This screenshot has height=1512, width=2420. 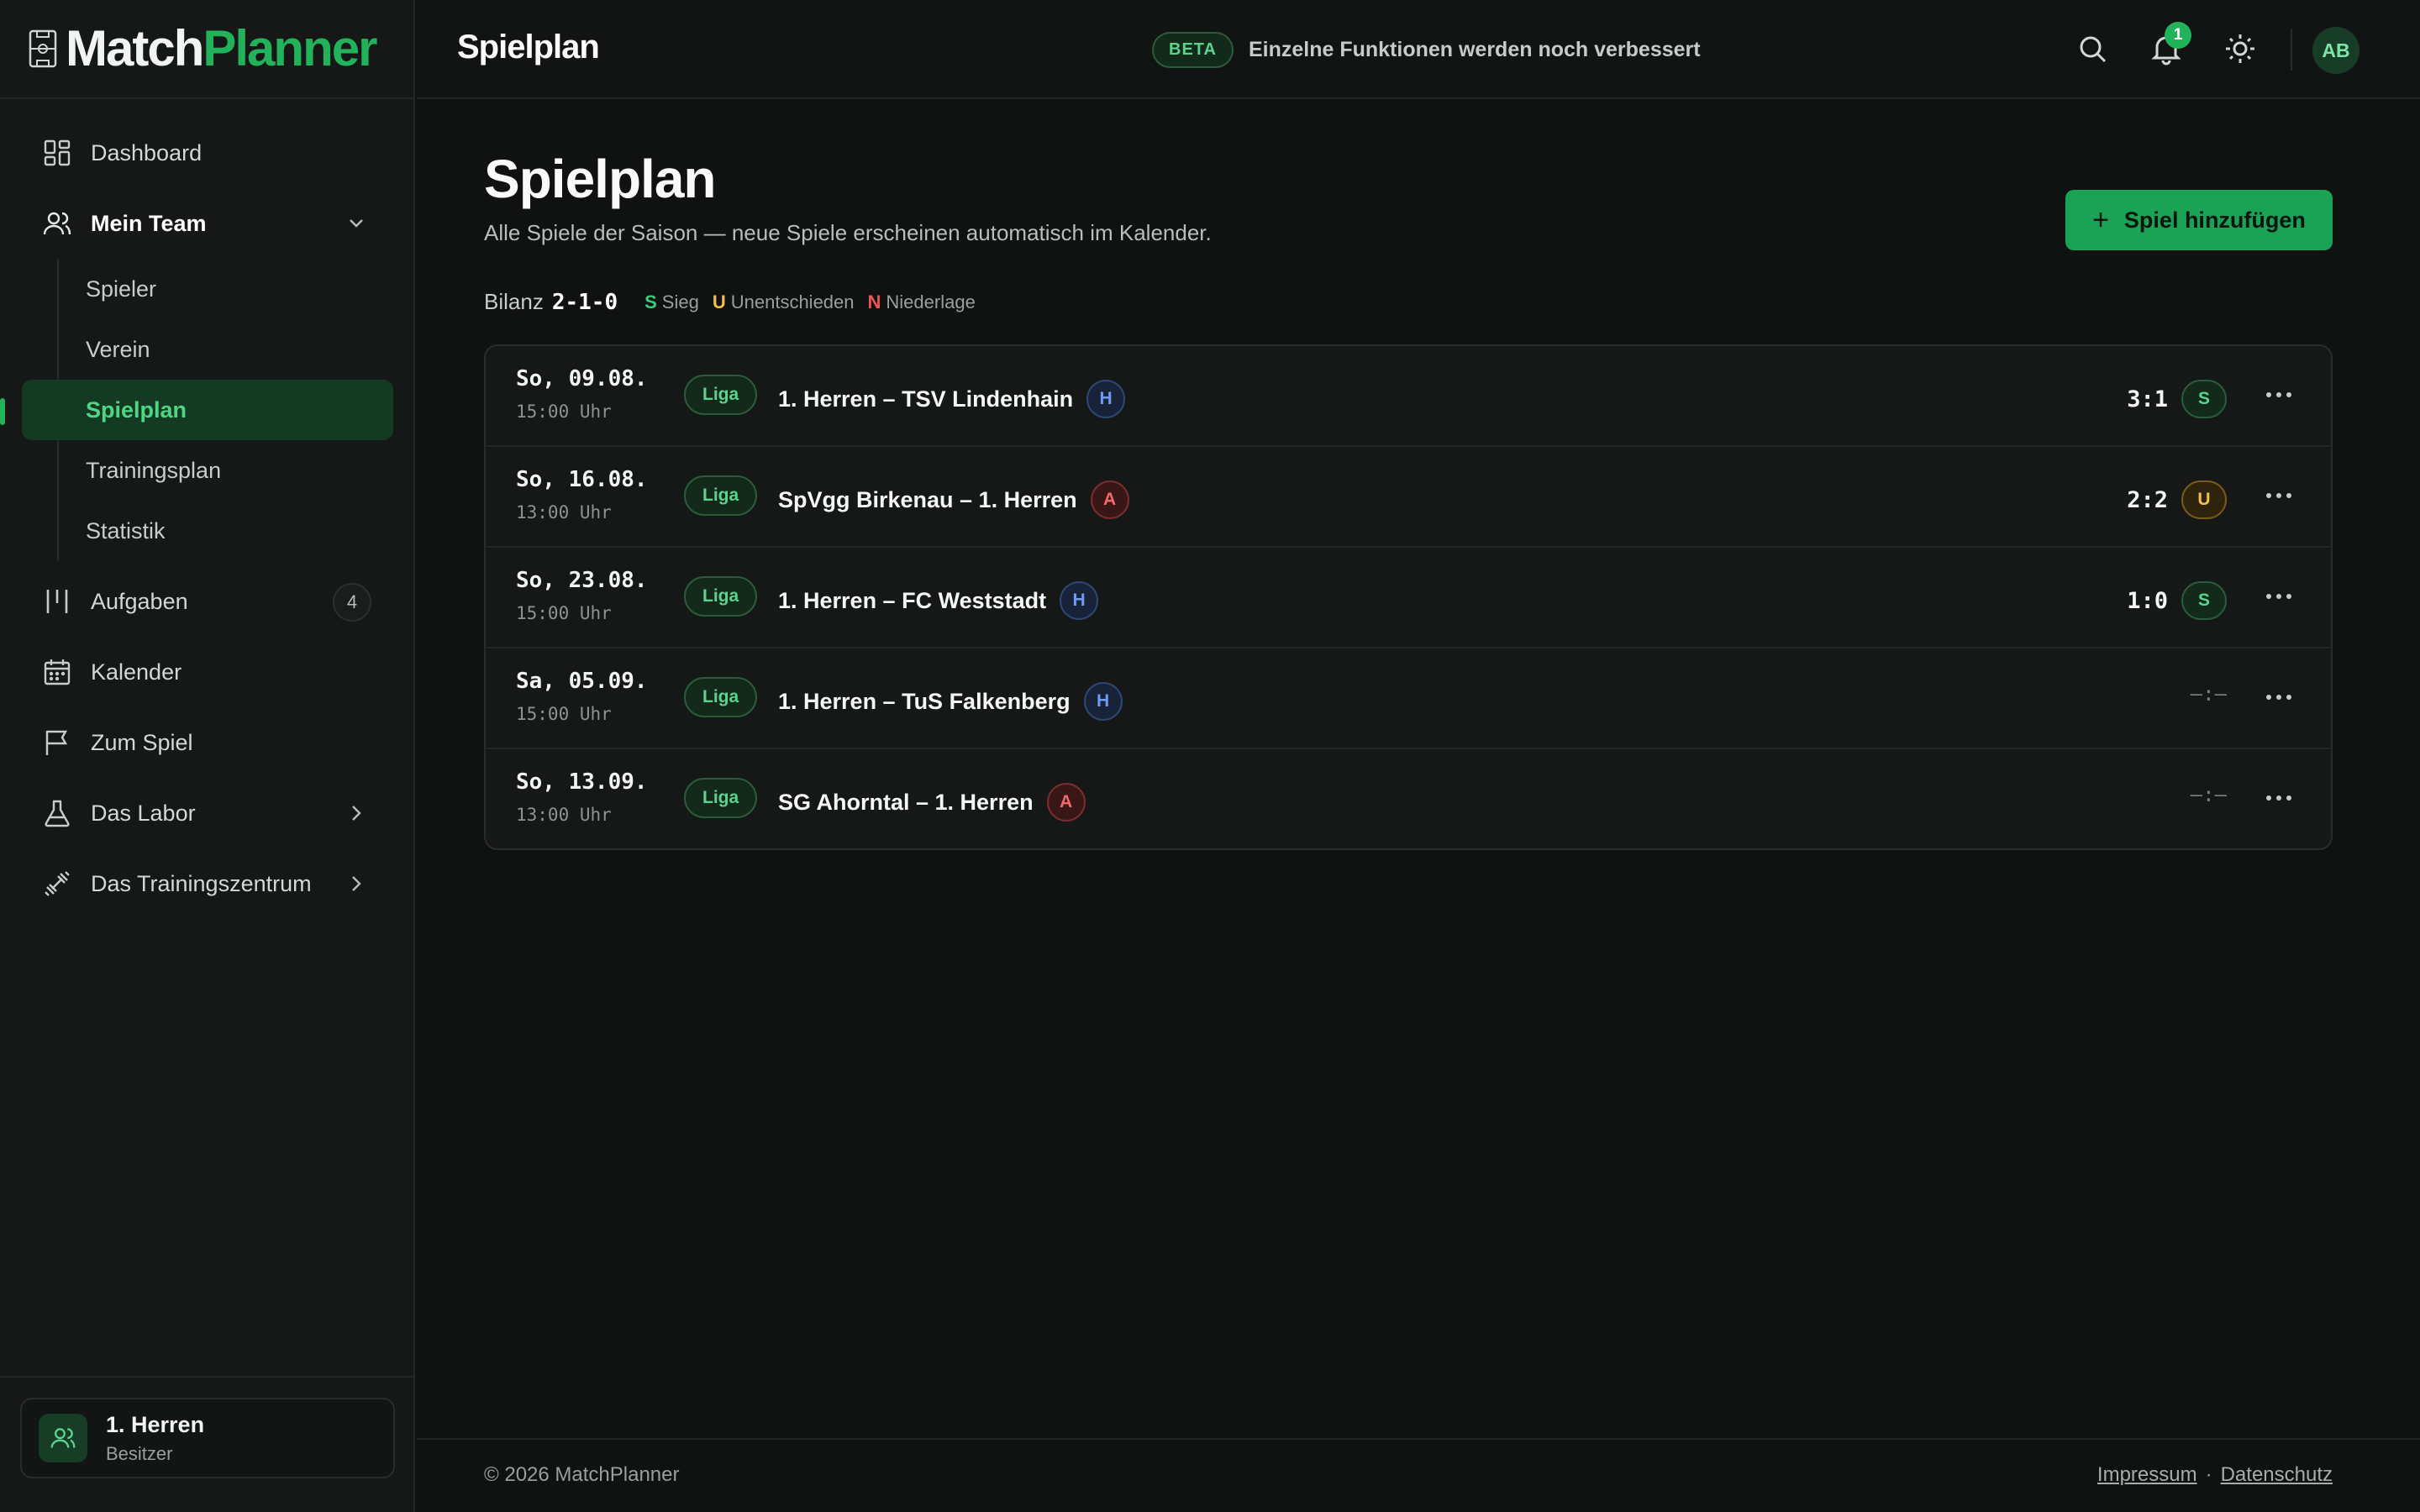 What do you see at coordinates (43, 48) in the screenshot?
I see `pitch-icon` at bounding box center [43, 48].